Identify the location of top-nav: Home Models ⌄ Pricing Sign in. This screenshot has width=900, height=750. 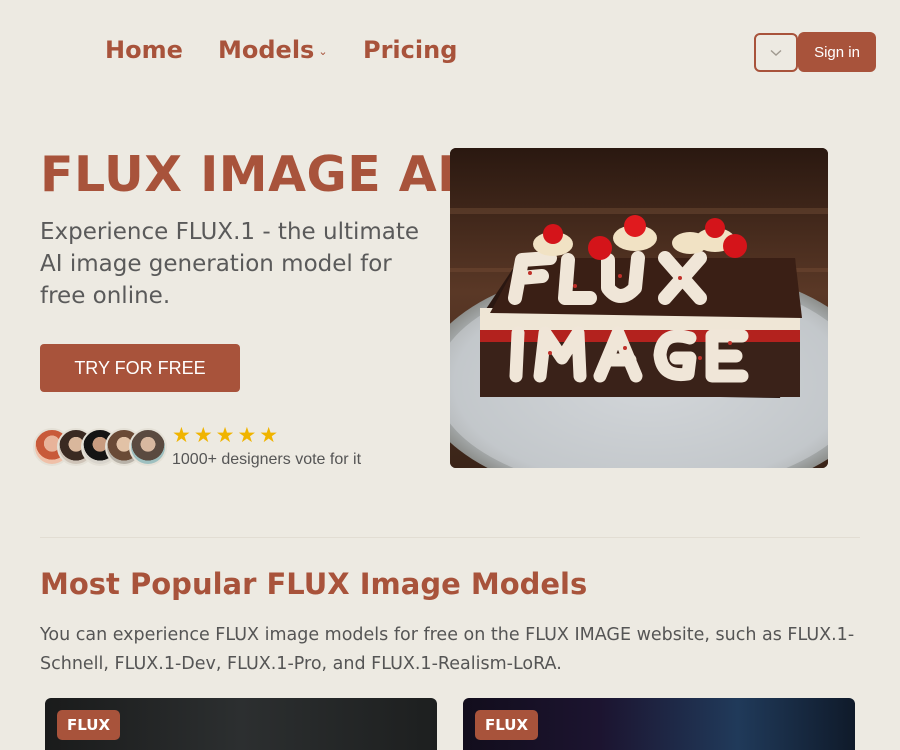
(450, 52).